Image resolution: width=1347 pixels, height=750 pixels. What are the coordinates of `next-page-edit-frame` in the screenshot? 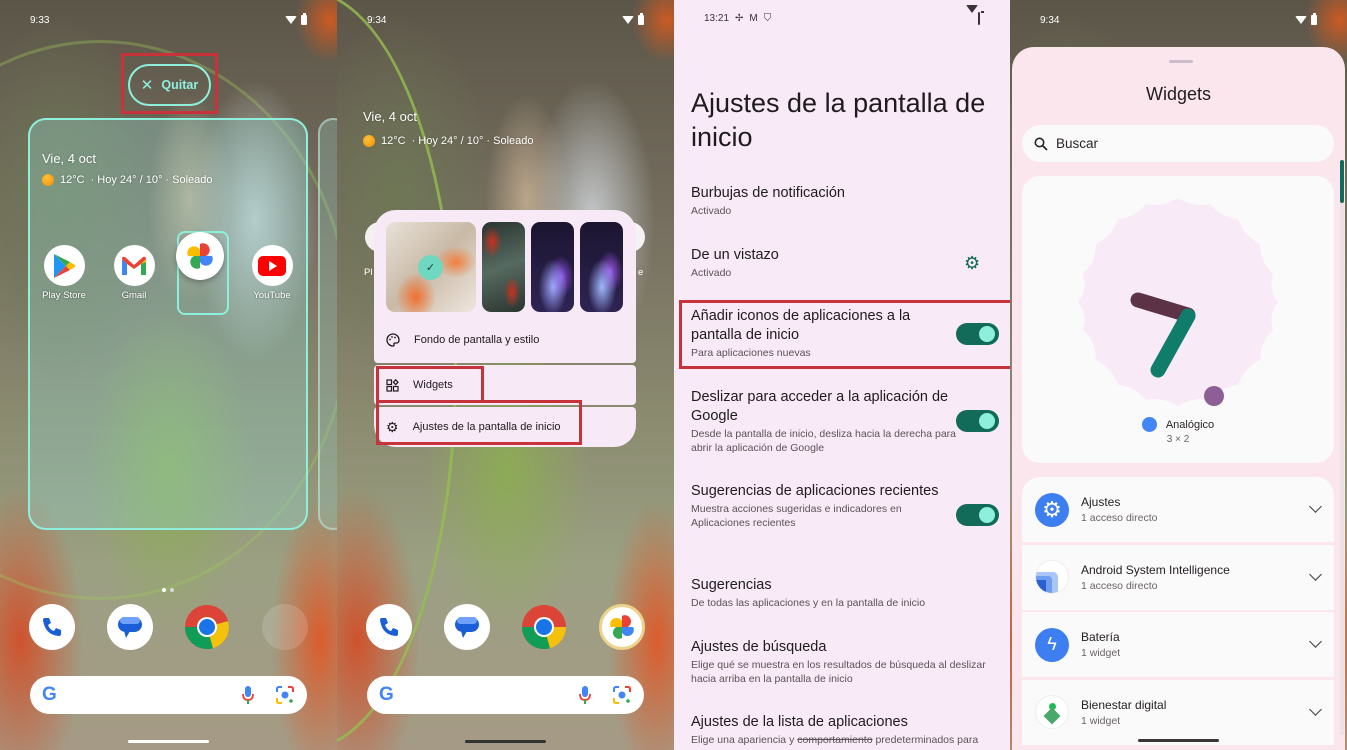 It's located at (327, 324).